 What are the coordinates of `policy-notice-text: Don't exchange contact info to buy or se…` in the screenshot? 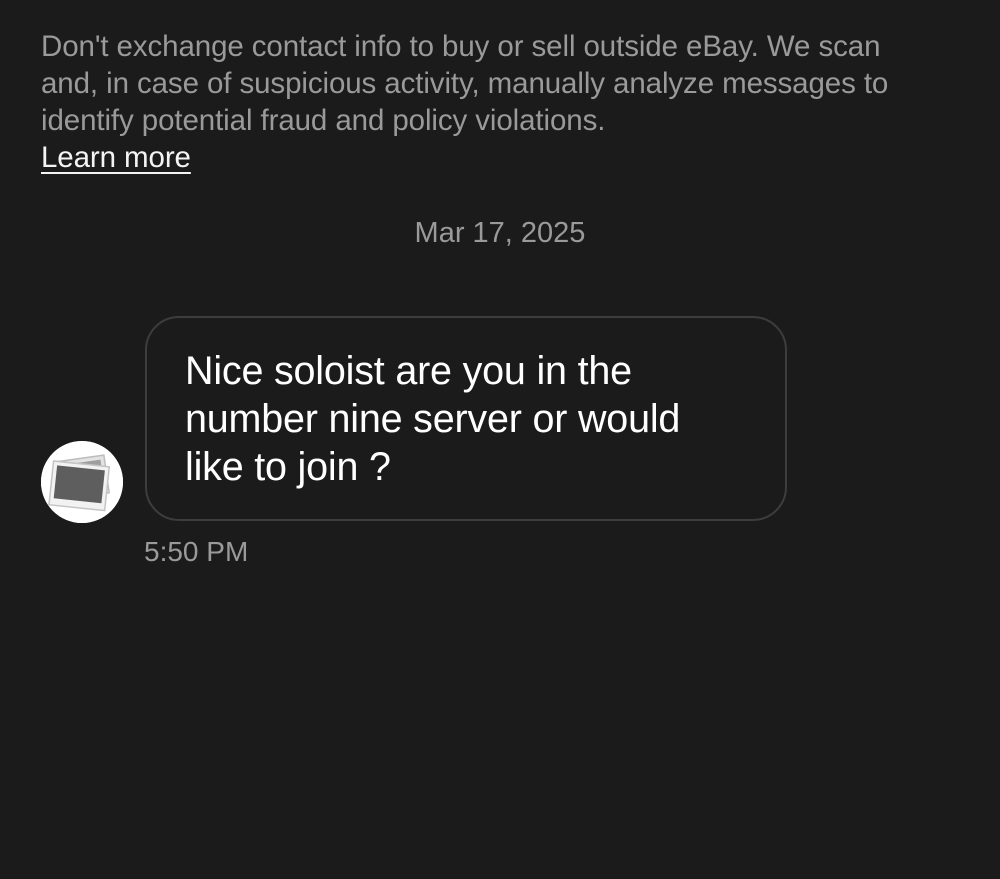 It's located at (465, 83).